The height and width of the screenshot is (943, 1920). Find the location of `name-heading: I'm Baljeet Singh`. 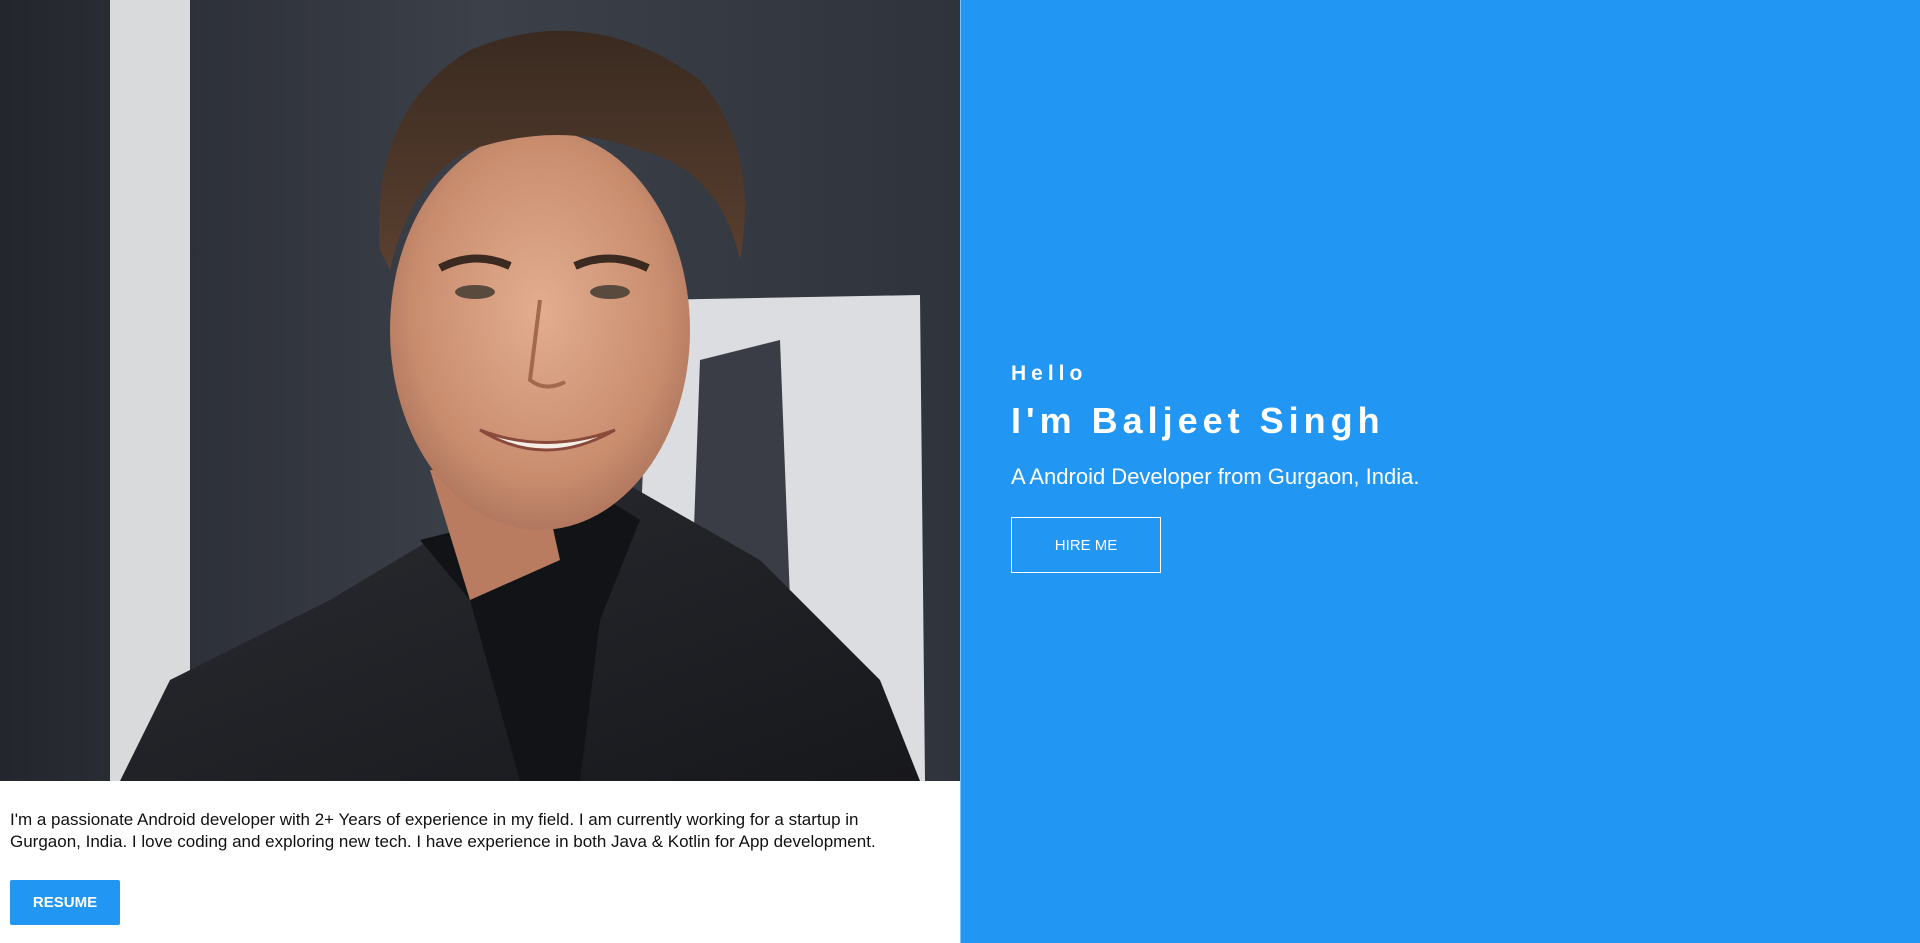

name-heading: I'm Baljeet Singh is located at coordinates (1198, 420).